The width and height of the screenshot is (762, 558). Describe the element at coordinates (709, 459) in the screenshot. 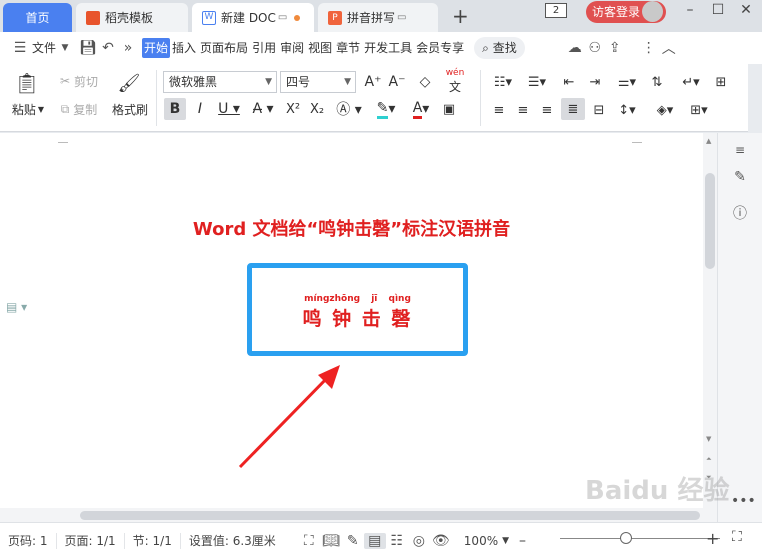

I see `prev-page-icon: ⏶` at that location.